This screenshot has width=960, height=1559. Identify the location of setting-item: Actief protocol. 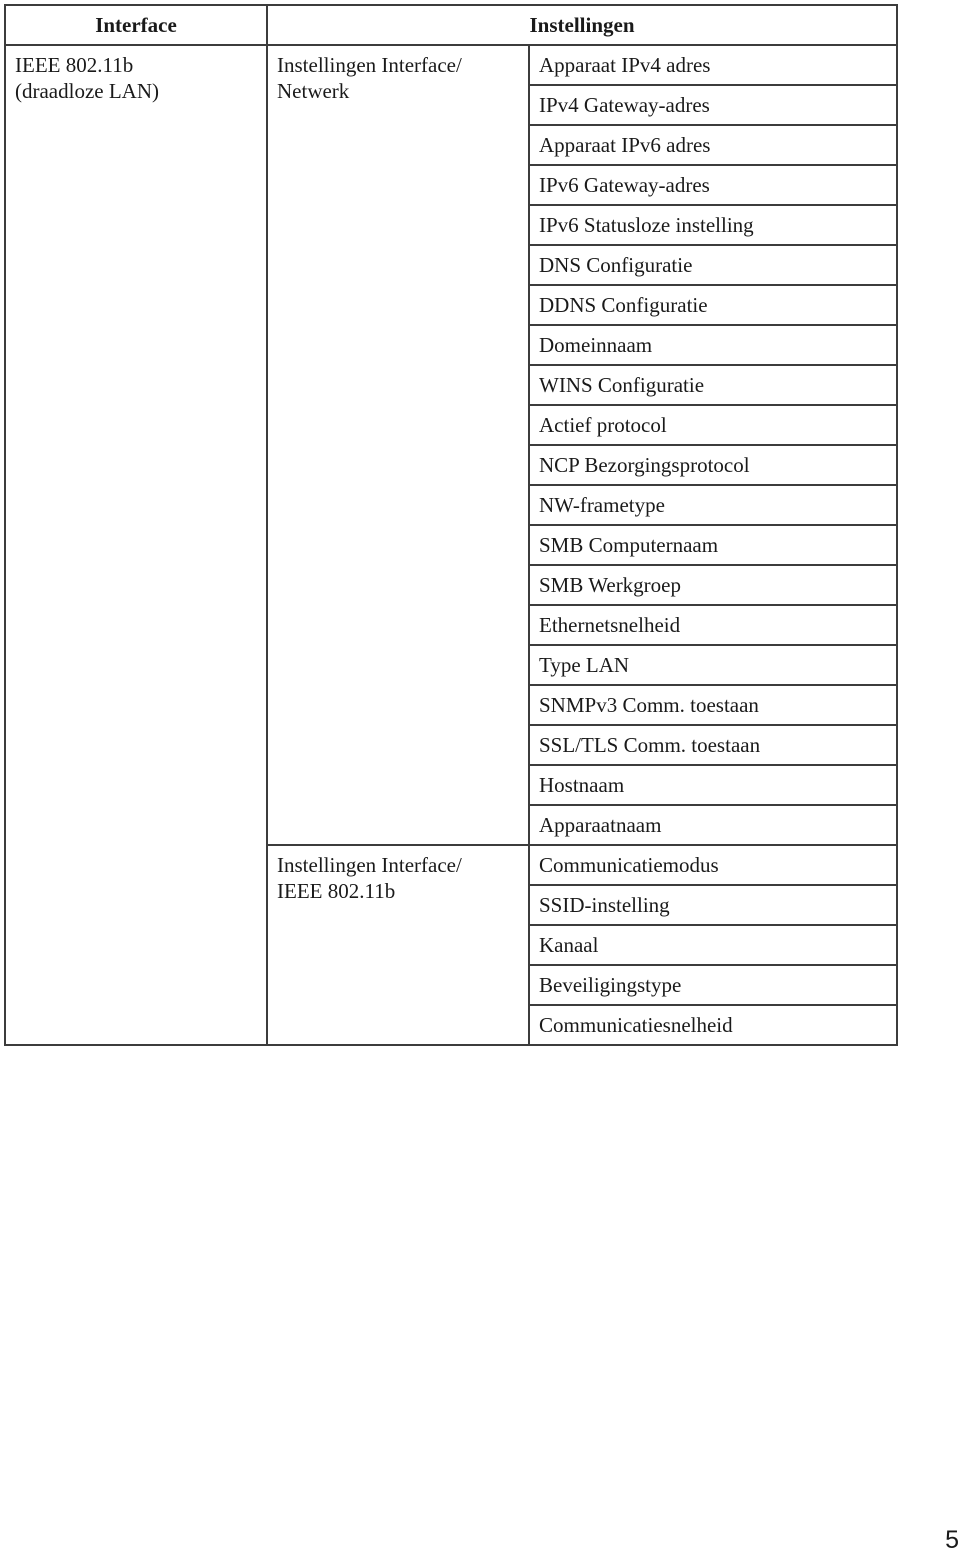
(713, 425).